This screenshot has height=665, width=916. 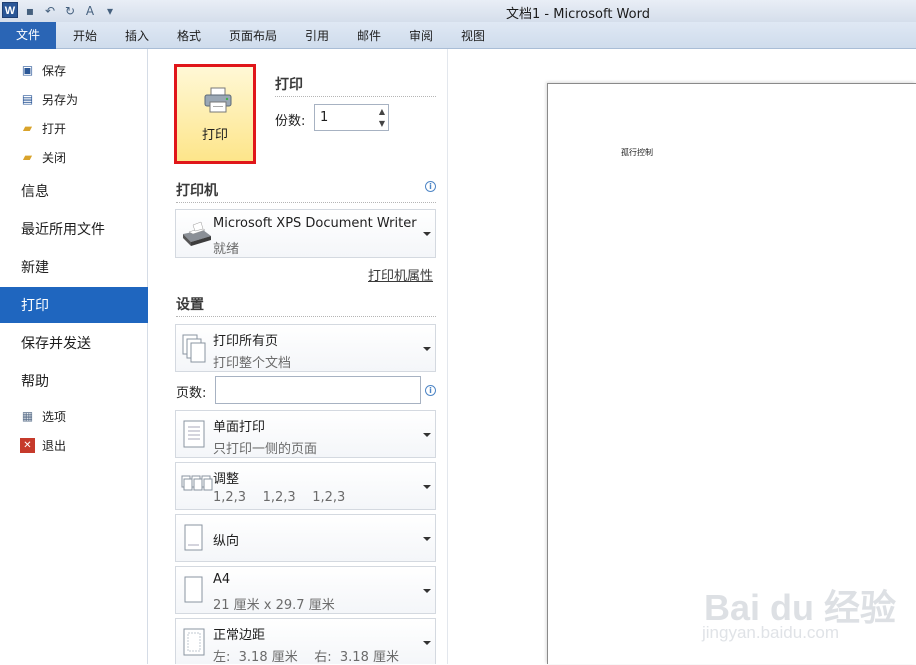 I want to click on margins-icon, so click(x=194, y=642).